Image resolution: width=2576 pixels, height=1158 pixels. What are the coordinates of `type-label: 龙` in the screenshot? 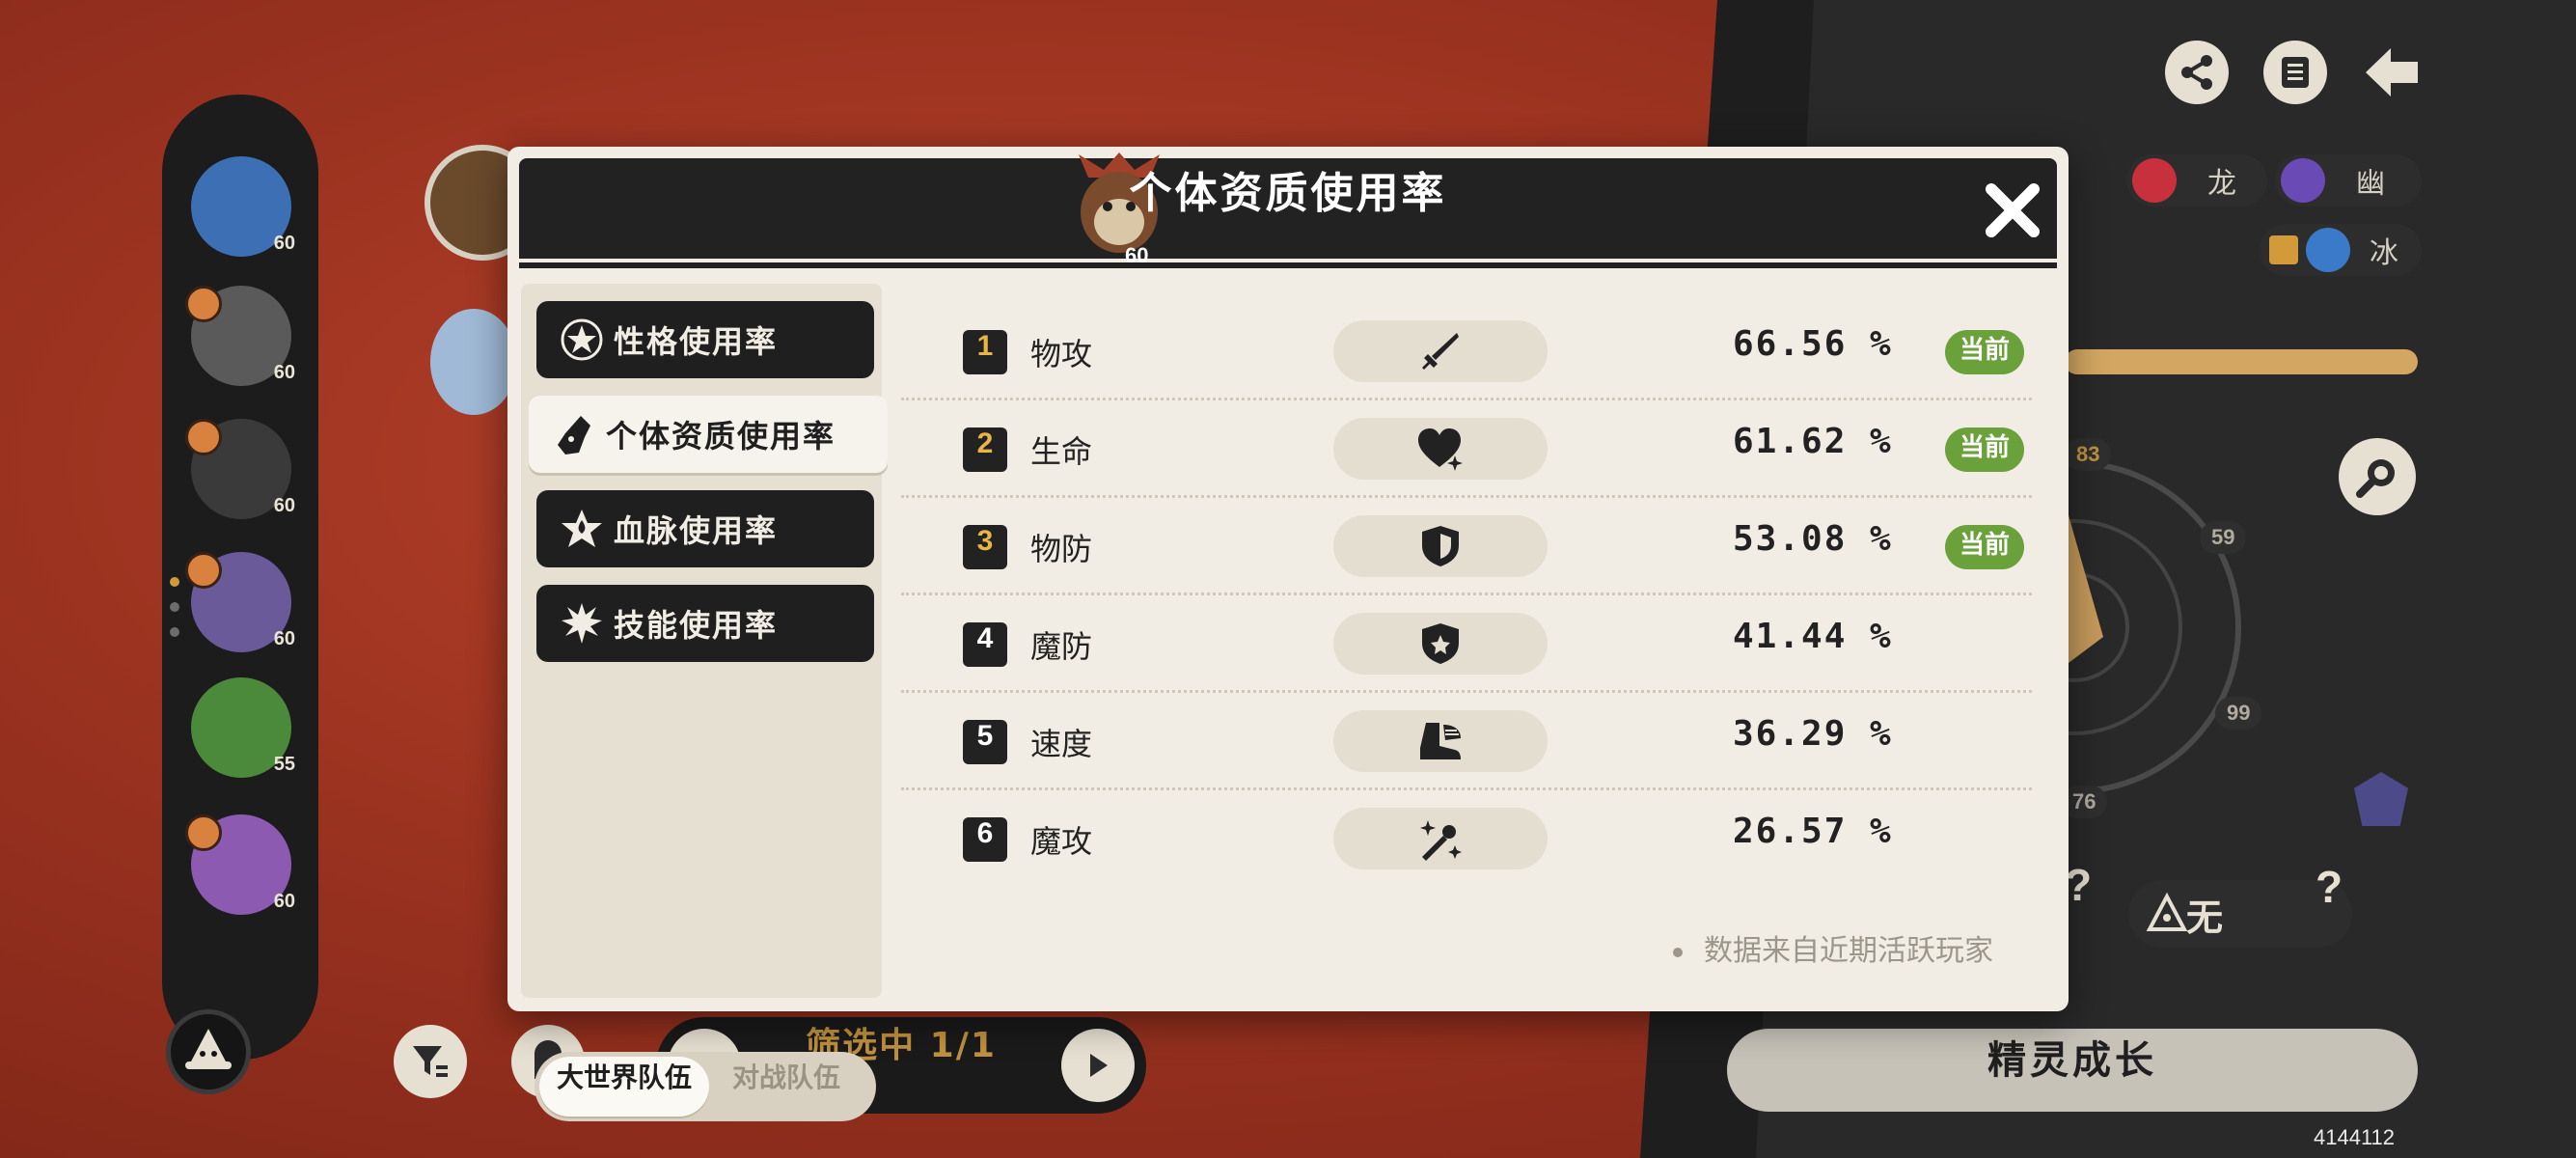 It's located at (2222, 184).